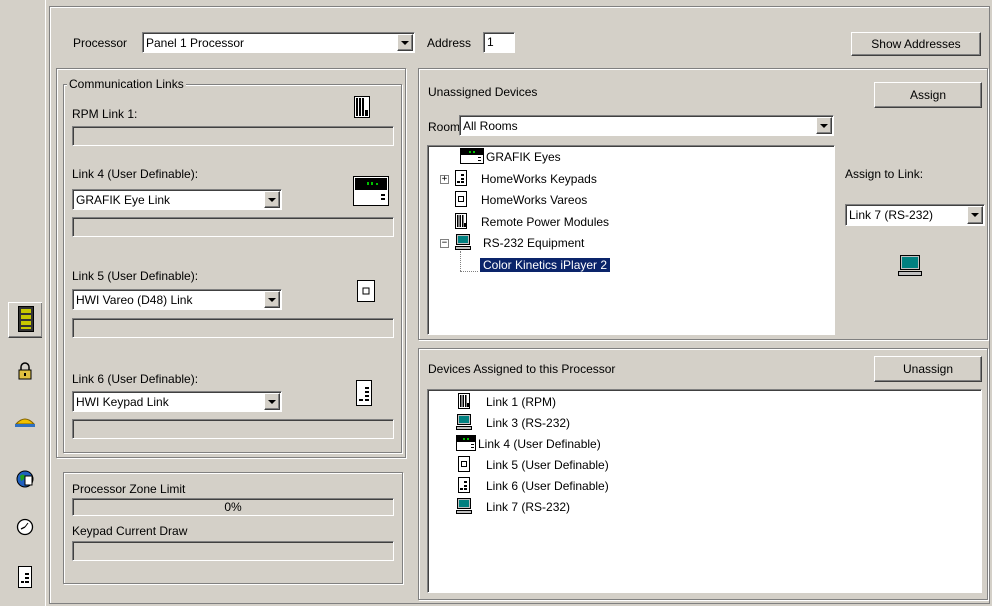 The width and height of the screenshot is (992, 606). I want to click on tree-item-grafik-eyes: GRAFIK Eyes, so click(510, 157).